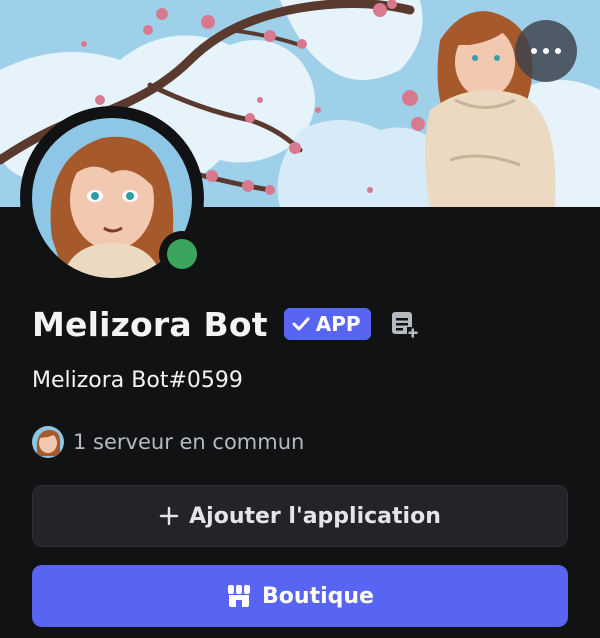 This screenshot has height=638, width=600. I want to click on name-row: Melizora Bot APP, so click(225, 324).